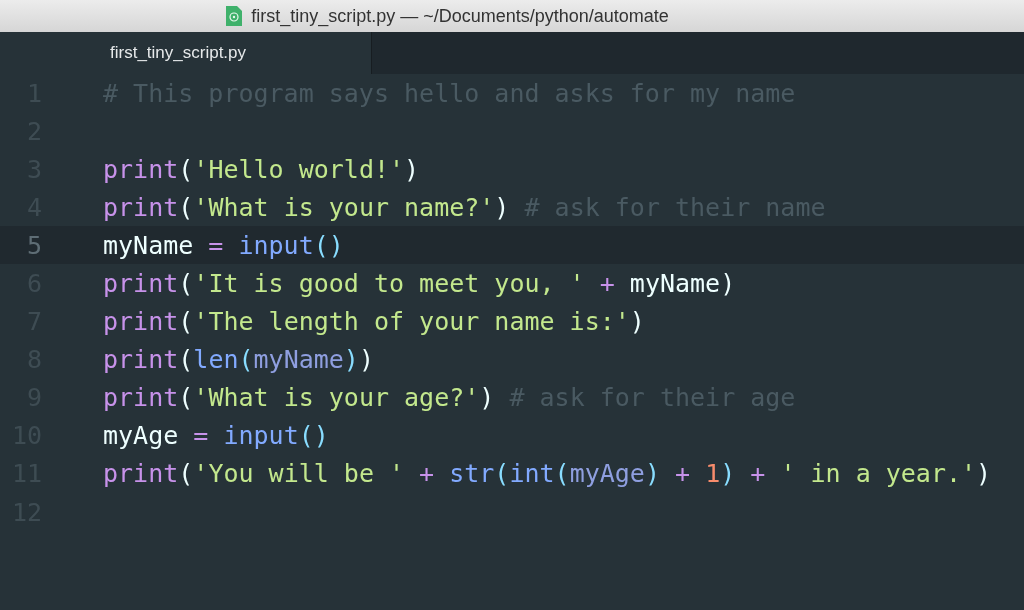 This screenshot has height=610, width=1024. What do you see at coordinates (238, 360) in the screenshot?
I see `code-line: print(len(myName))` at bounding box center [238, 360].